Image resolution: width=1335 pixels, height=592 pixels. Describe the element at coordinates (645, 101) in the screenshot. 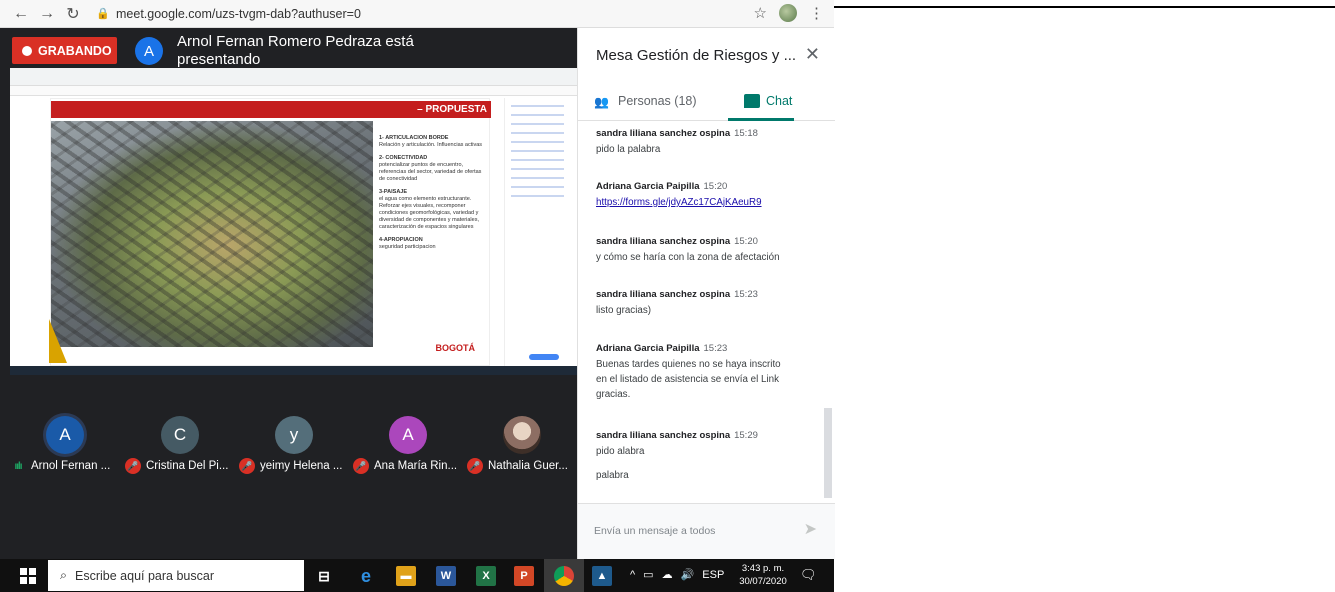

I see `tab-people: 👥 Personas (18)` at that location.